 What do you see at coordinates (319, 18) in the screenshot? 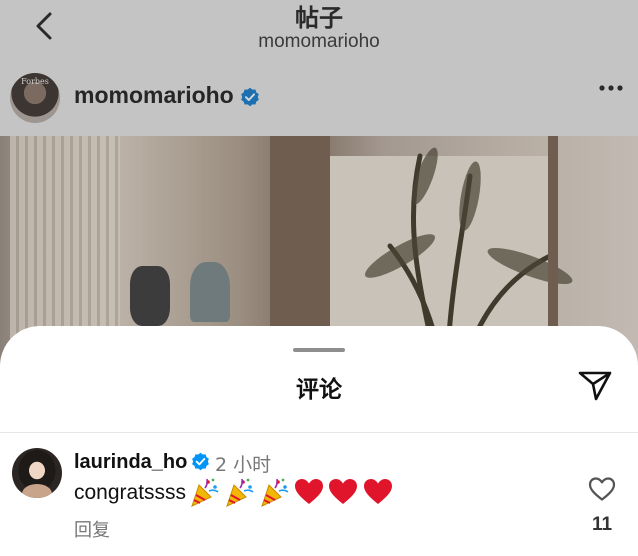
I see `page-title: 帖子` at bounding box center [319, 18].